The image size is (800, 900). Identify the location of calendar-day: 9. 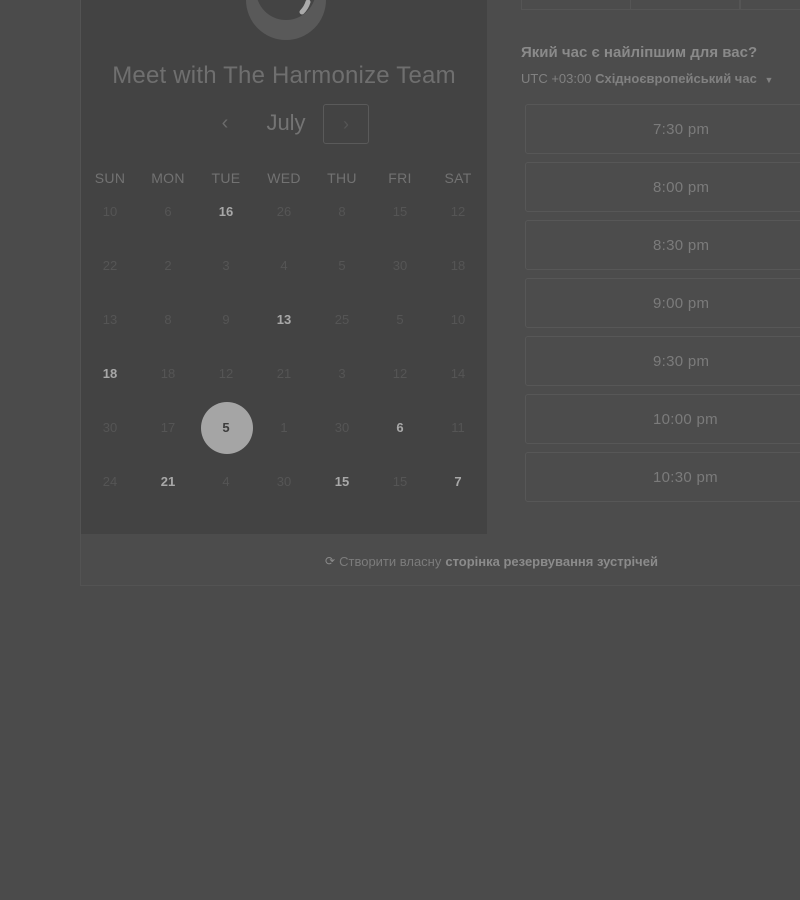
(226, 319).